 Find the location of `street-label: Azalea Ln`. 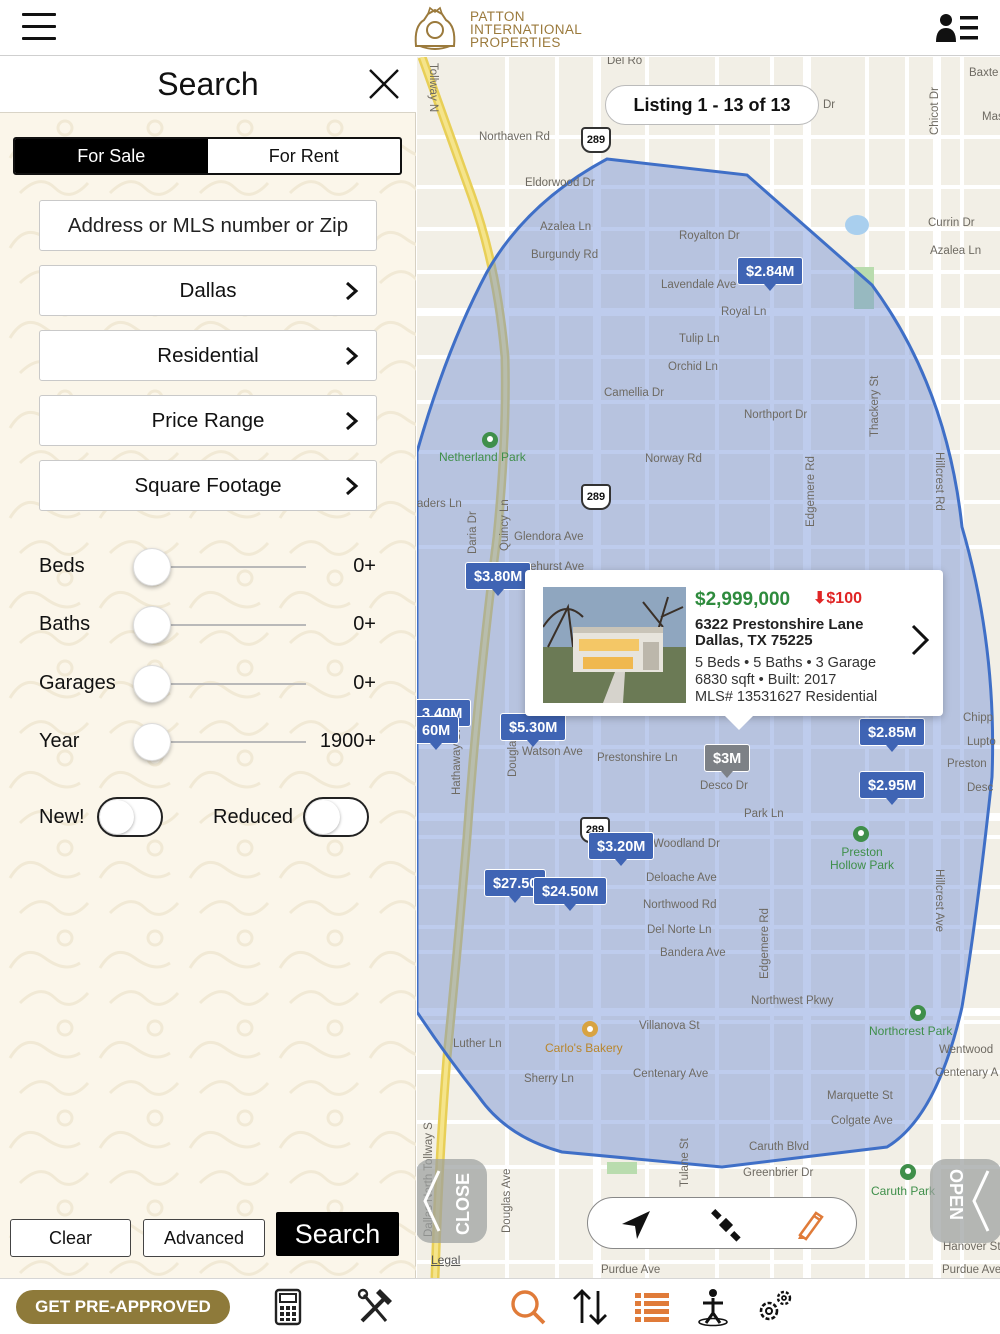

street-label: Azalea Ln is located at coordinates (956, 251).